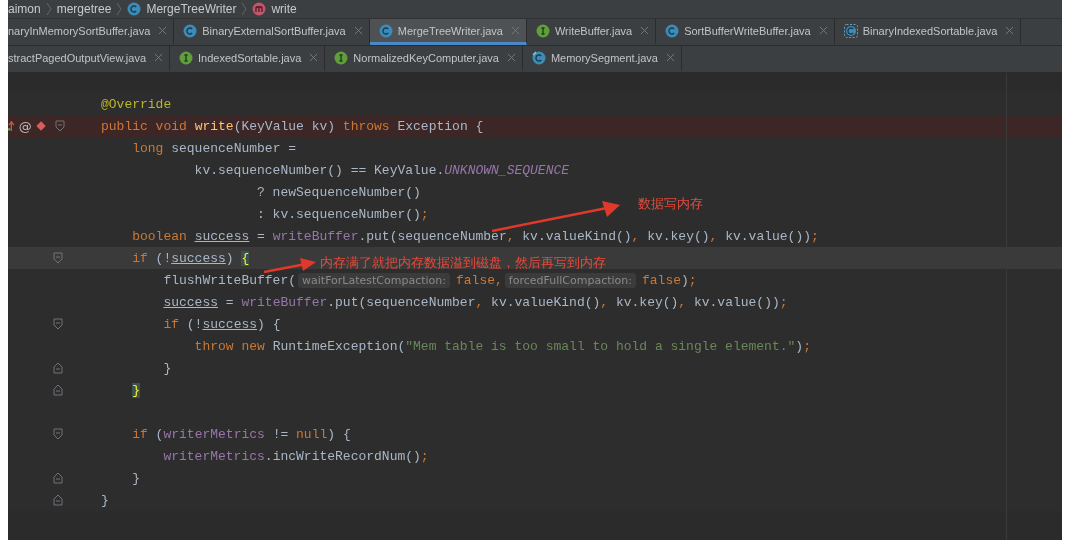 This screenshot has width=1080, height=548. I want to click on parameter-hint: forcedFullCompaction:, so click(570, 280).